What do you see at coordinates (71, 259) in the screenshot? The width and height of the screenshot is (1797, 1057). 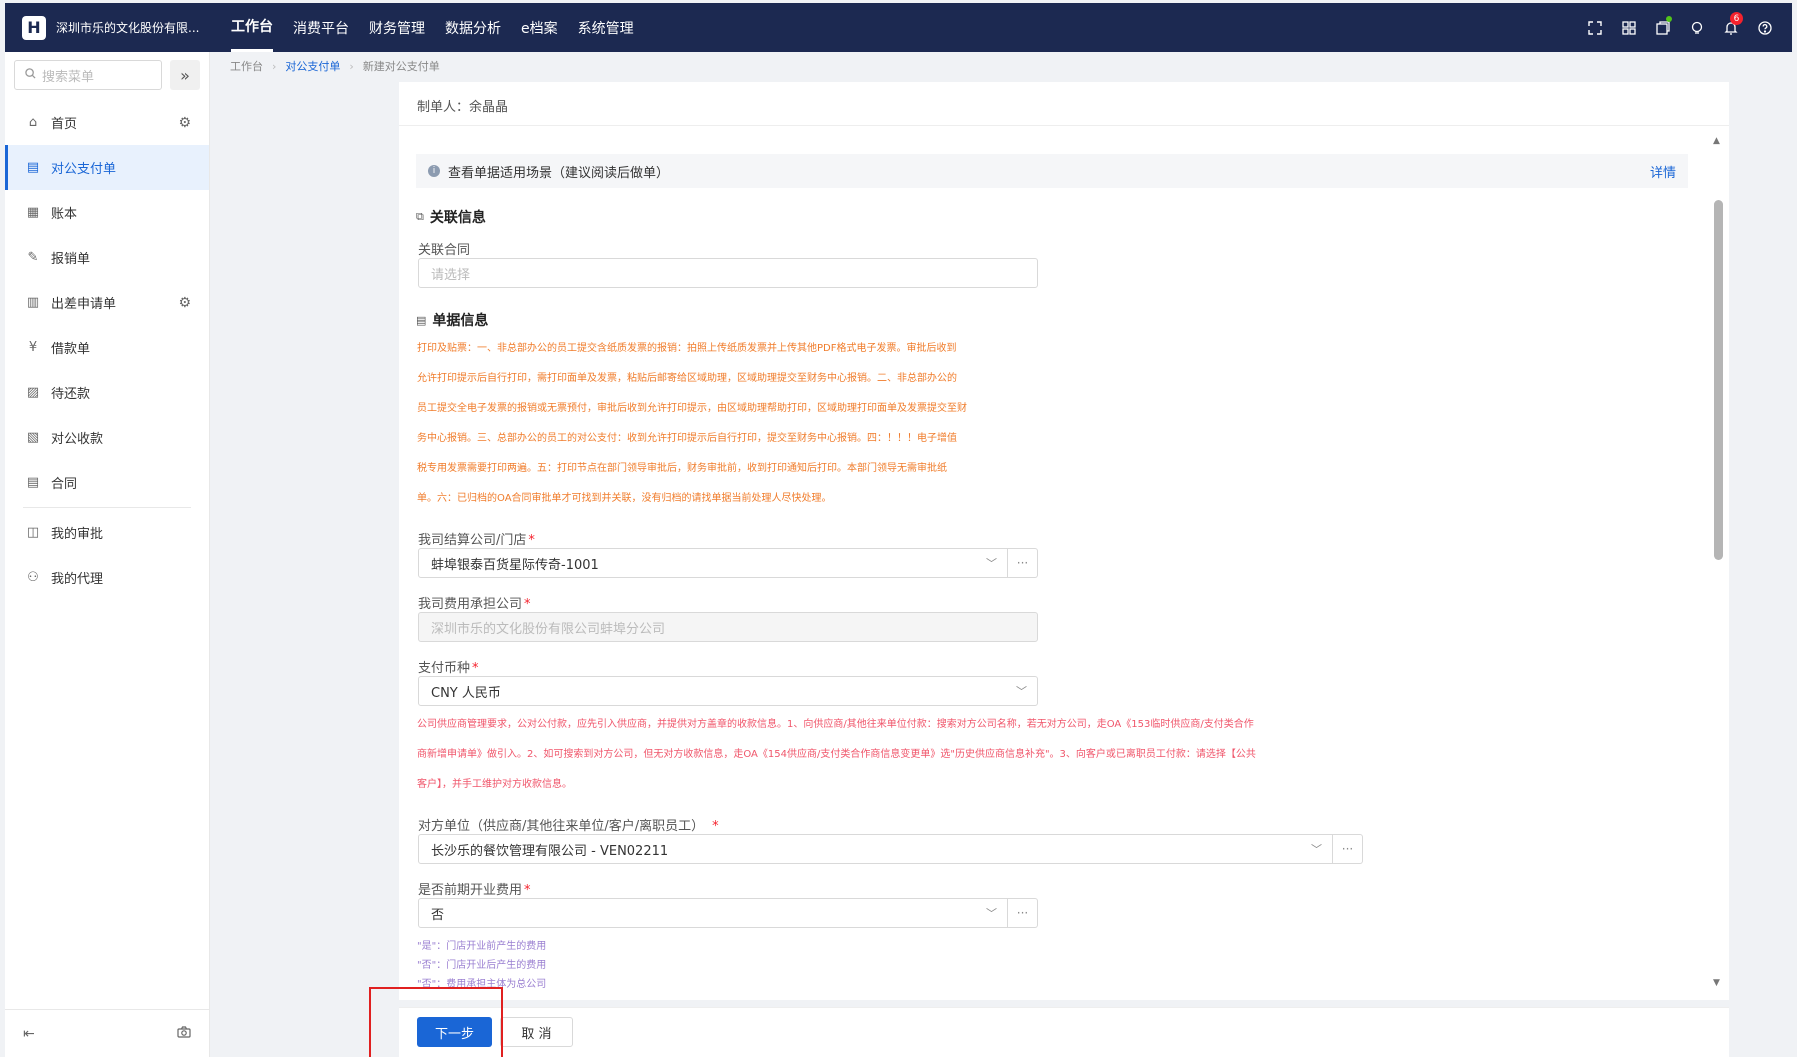 I see `sidebar-item-label: 报销单` at bounding box center [71, 259].